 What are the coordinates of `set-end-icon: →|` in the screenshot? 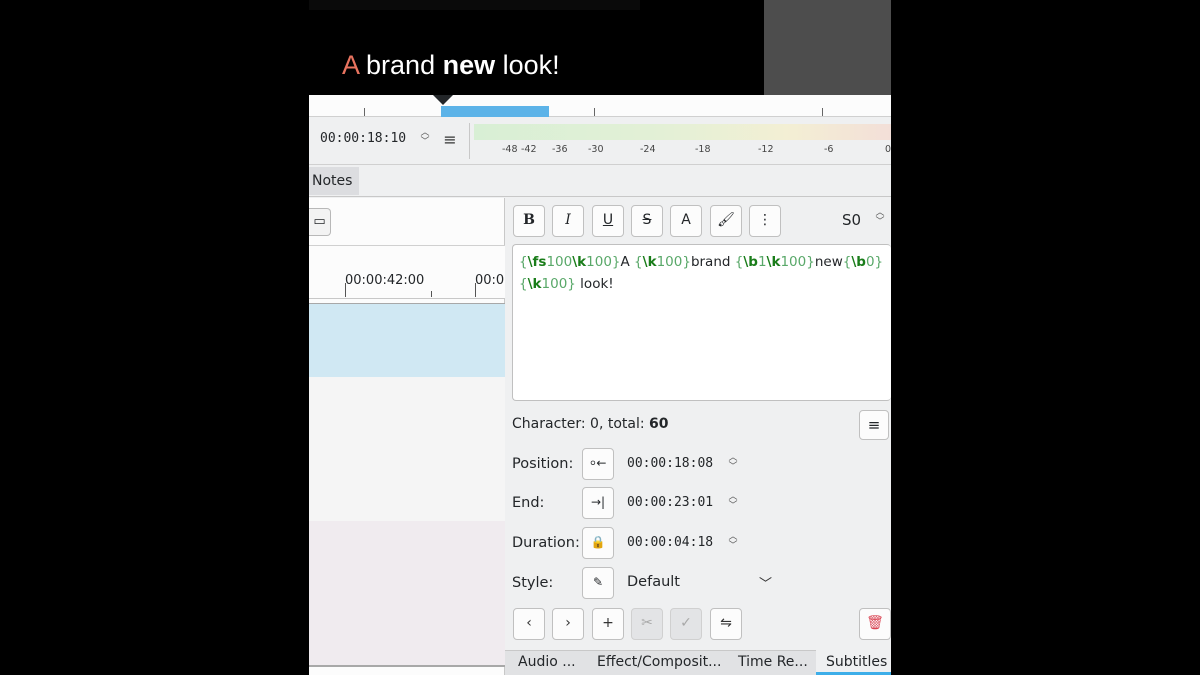 It's located at (598, 503).